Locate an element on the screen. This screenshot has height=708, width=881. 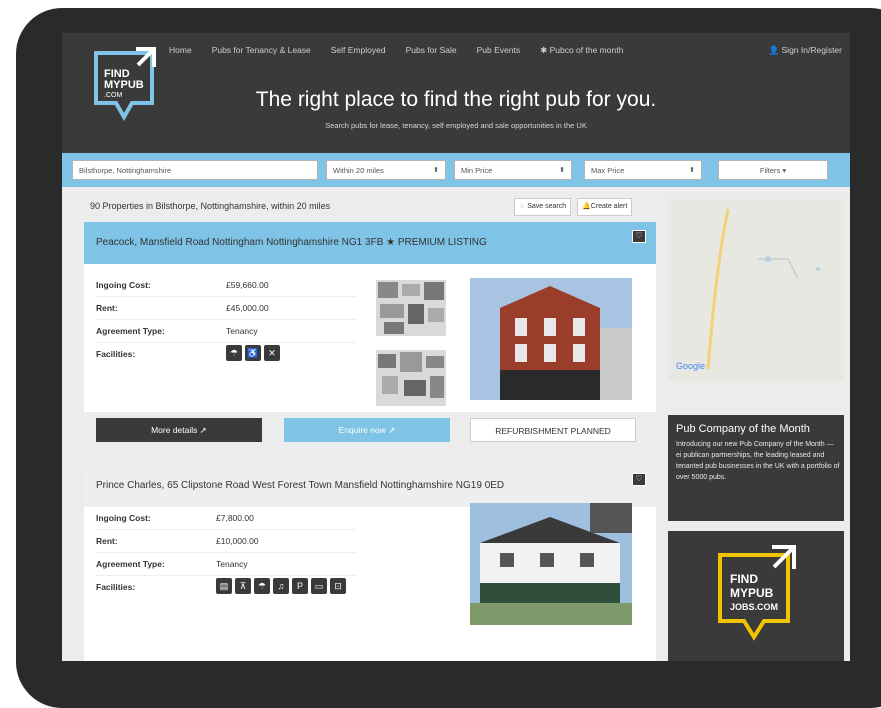
radius-value: Within 20 miles is located at coordinates (358, 170).